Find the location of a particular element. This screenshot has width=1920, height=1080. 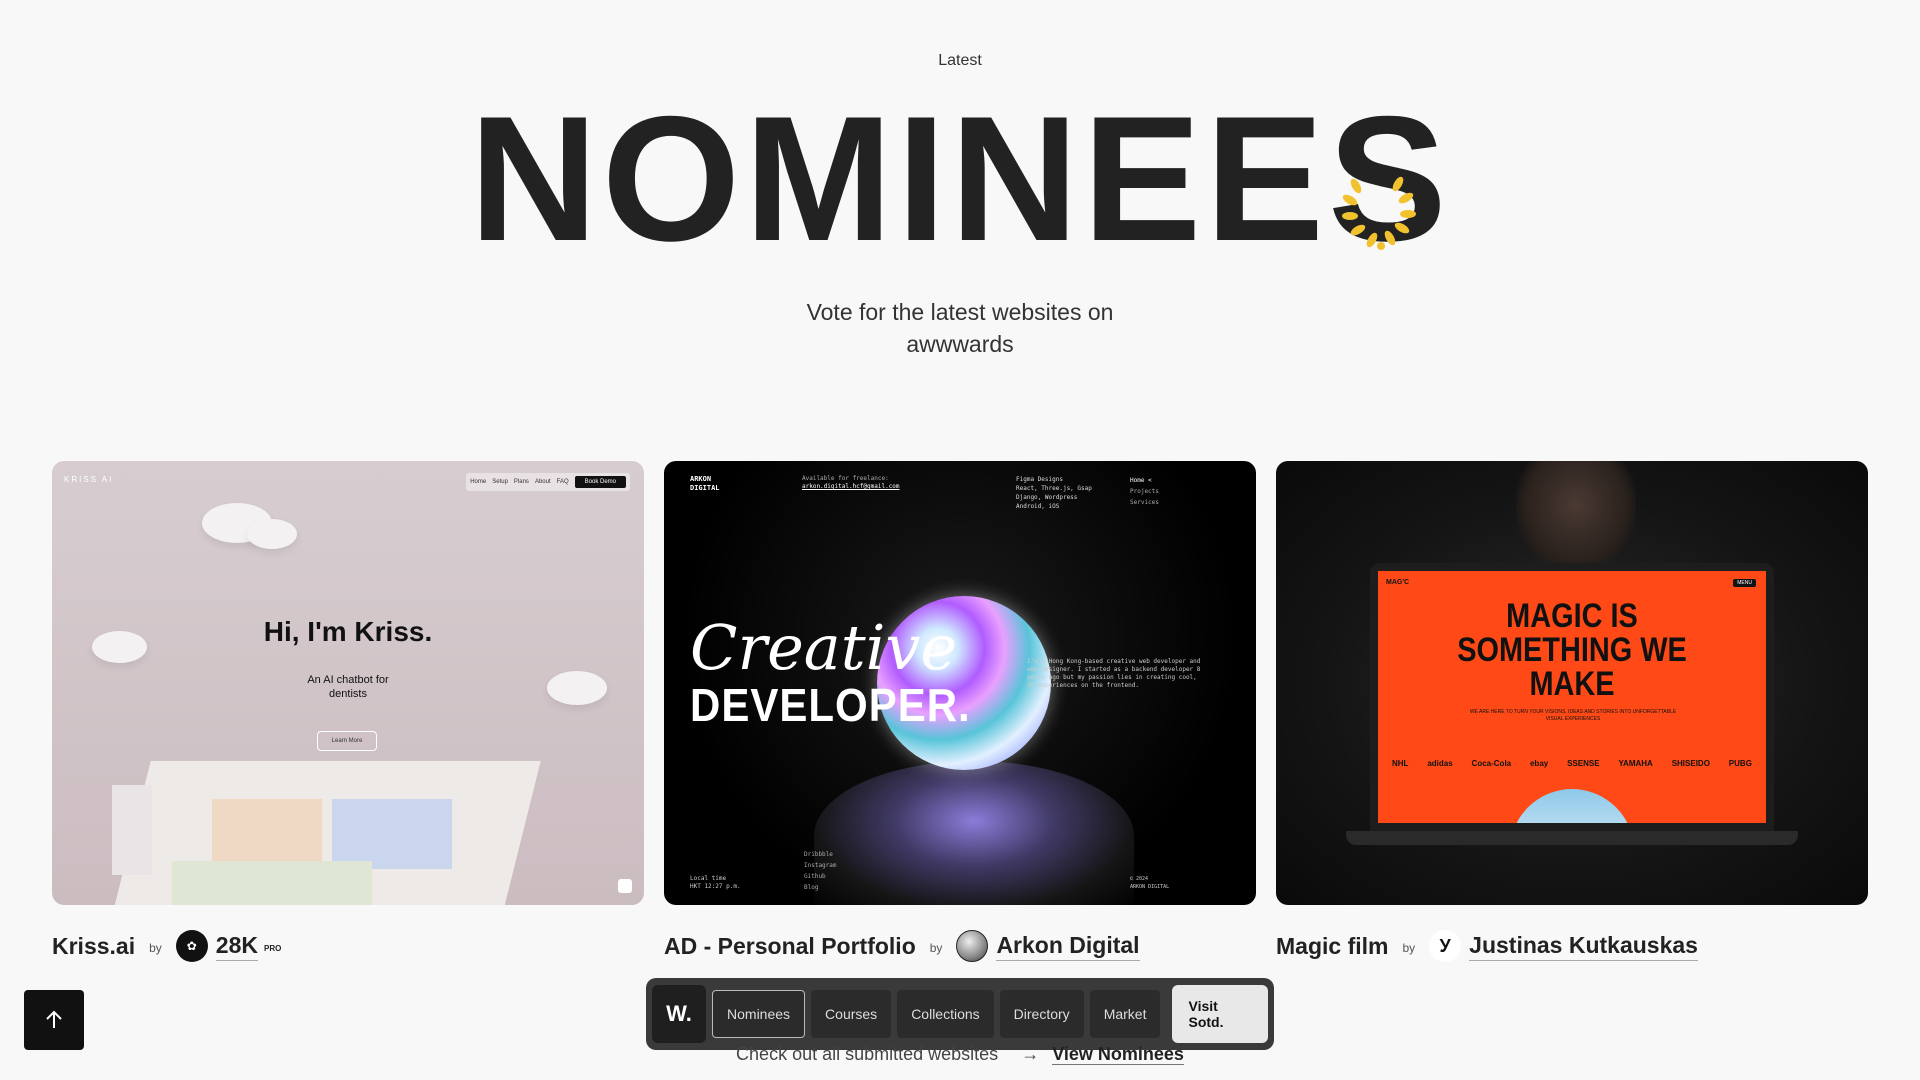

page-subtitle: Vote for the latest websites on awwwards is located at coordinates (960, 328).